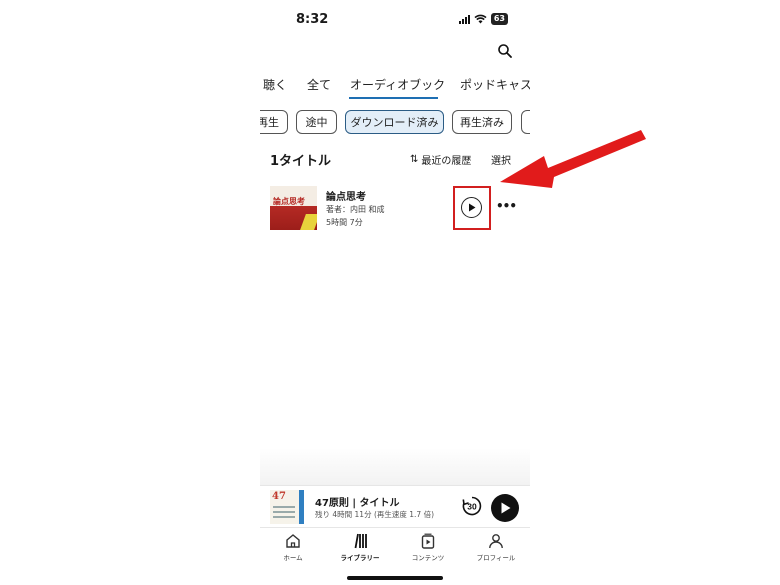 This screenshot has width=780, height=585. What do you see at coordinates (308, 222) in the screenshot?
I see `cover-sticker` at bounding box center [308, 222].